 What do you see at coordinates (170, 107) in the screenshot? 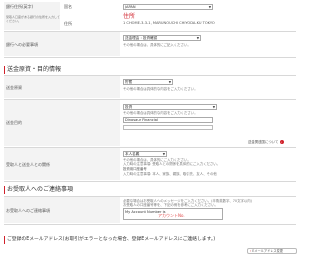
I see `purpose-select: 投資 ▼` at bounding box center [170, 107].